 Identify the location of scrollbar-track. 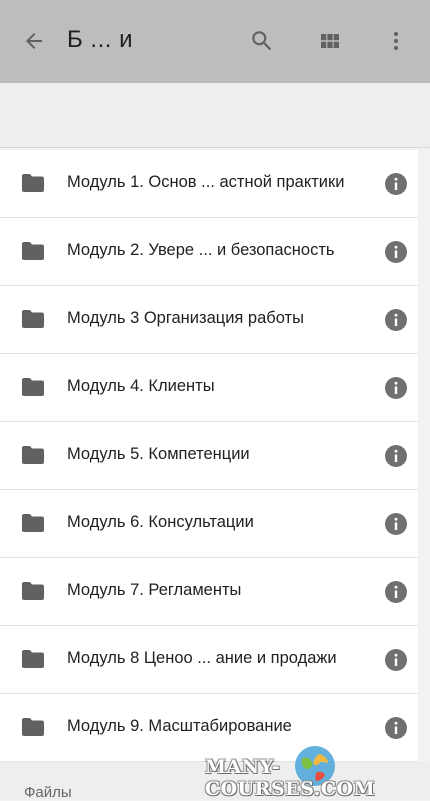
(424, 456).